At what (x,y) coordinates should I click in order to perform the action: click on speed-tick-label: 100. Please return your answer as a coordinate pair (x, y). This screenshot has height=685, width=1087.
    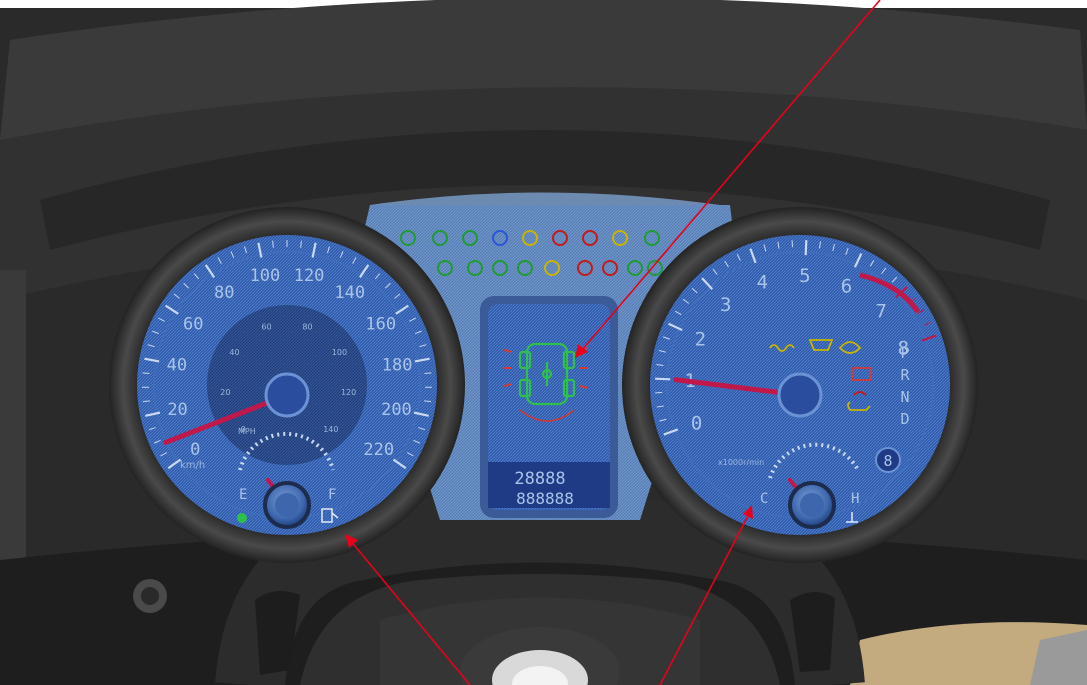
    Looking at the image, I should click on (265, 276).